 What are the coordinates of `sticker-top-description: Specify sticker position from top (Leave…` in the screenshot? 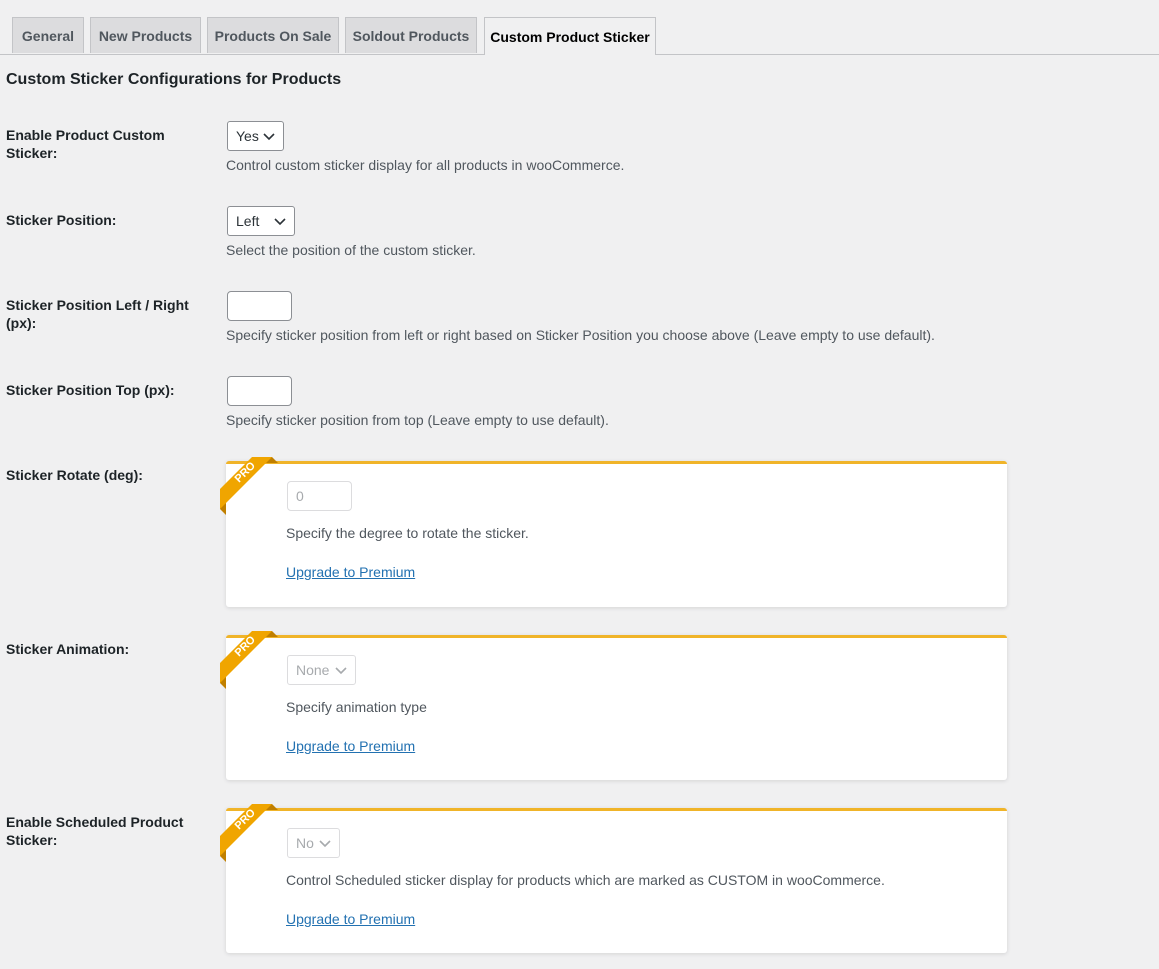 It's located at (417, 420).